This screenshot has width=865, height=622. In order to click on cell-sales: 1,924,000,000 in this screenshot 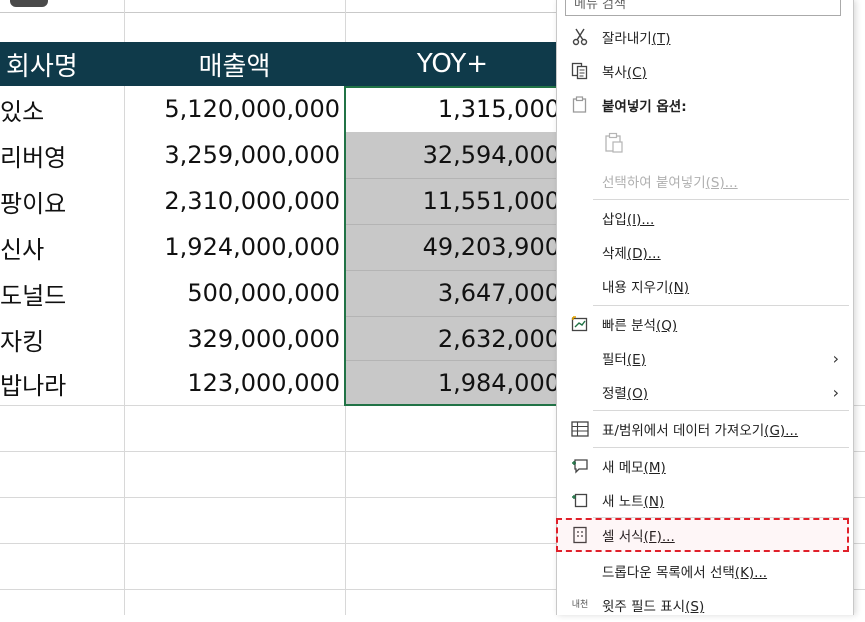, I will do `click(232, 247)`.